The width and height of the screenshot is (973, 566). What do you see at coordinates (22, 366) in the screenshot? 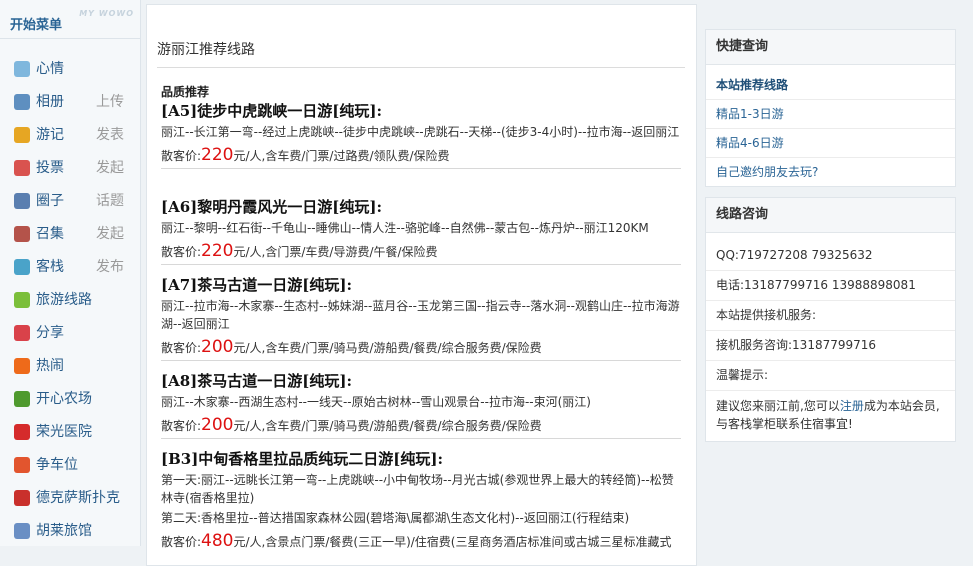
I see `fire-icon` at bounding box center [22, 366].